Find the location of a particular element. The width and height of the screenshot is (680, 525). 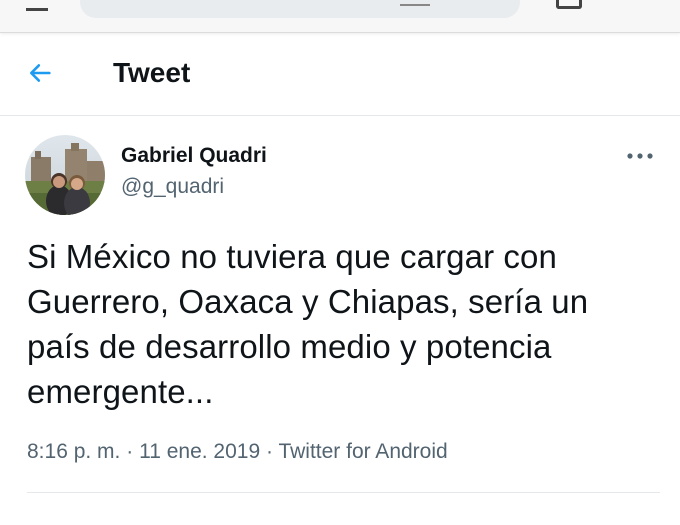

arrow-left-icon is located at coordinates (40, 73).